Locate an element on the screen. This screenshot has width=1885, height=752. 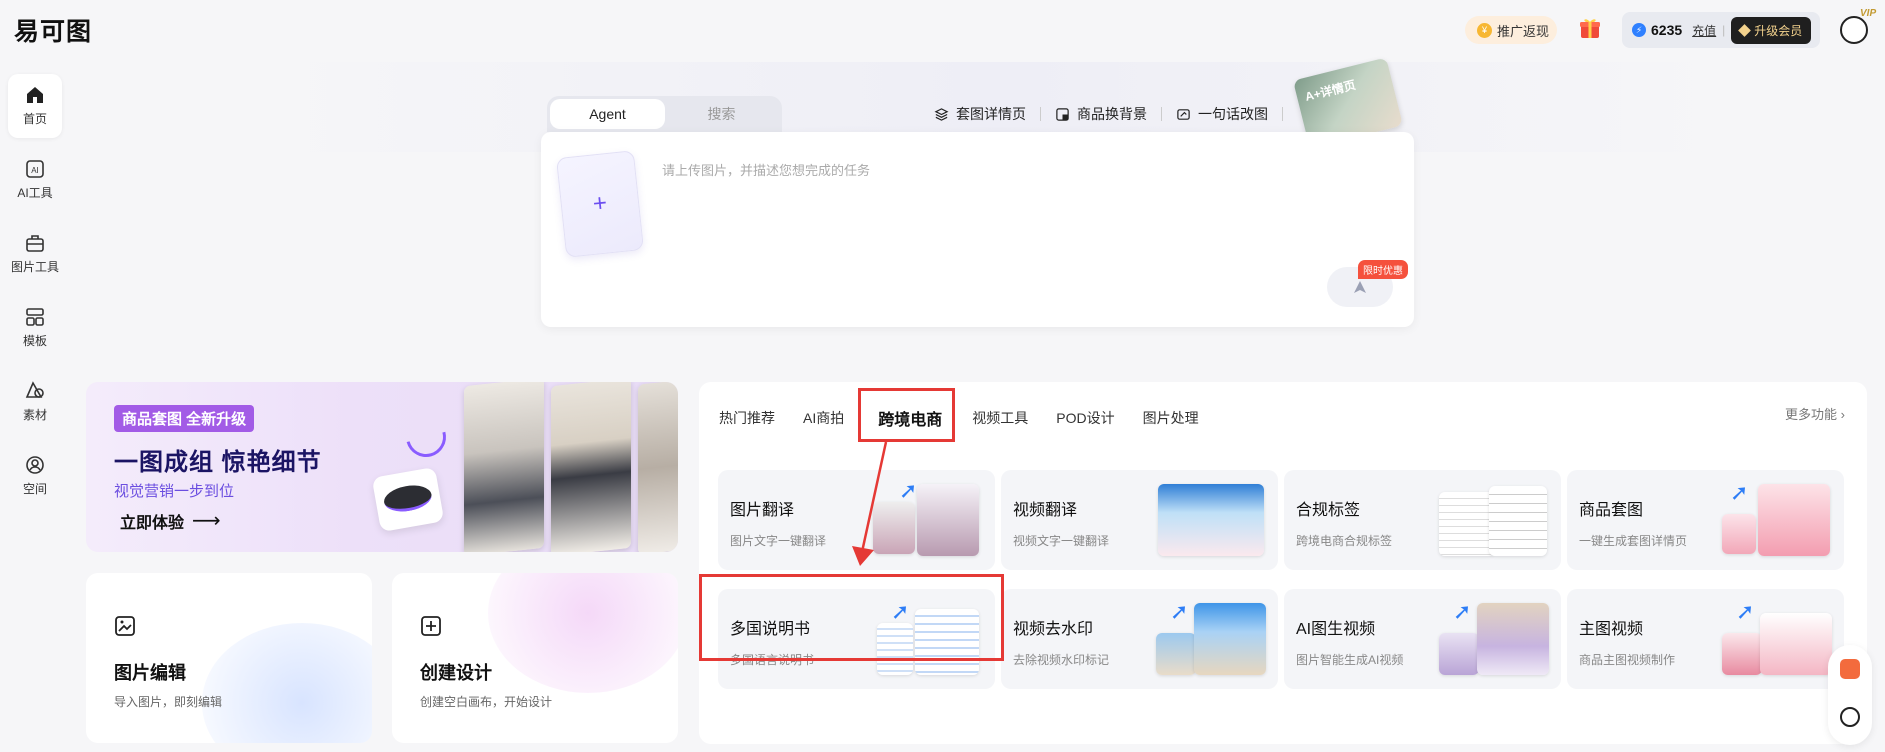
quick-link-one-sentence-edit: 一句话改图 is located at coordinates (1222, 114).